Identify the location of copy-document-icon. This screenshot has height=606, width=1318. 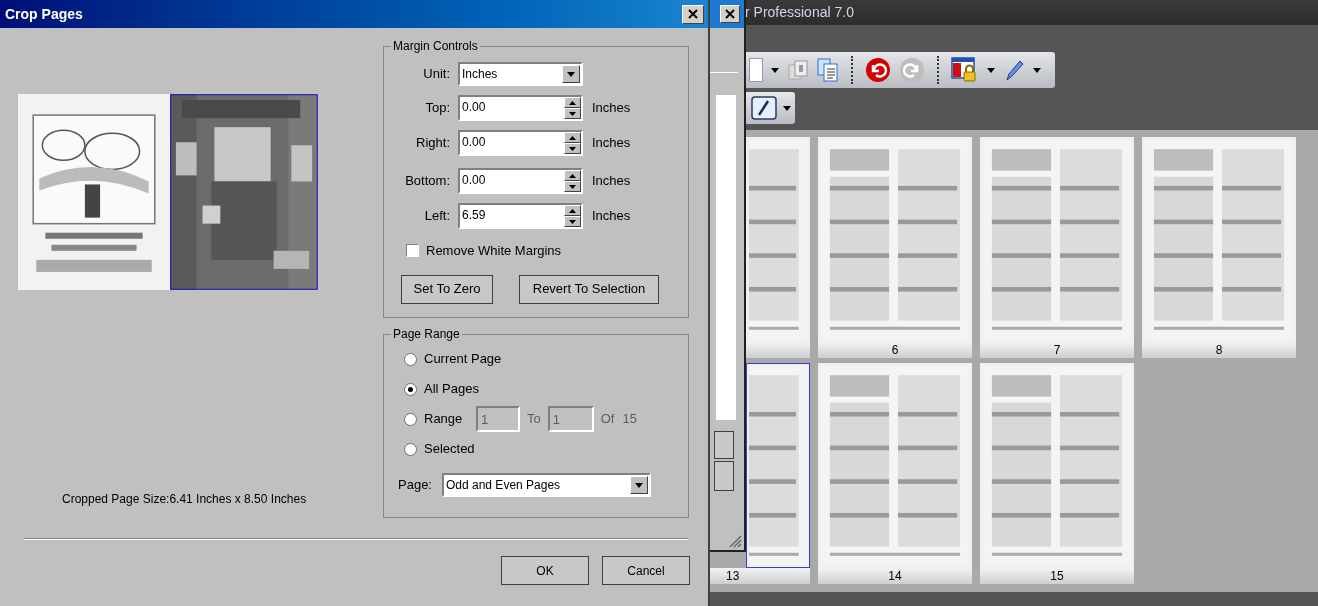
(828, 70).